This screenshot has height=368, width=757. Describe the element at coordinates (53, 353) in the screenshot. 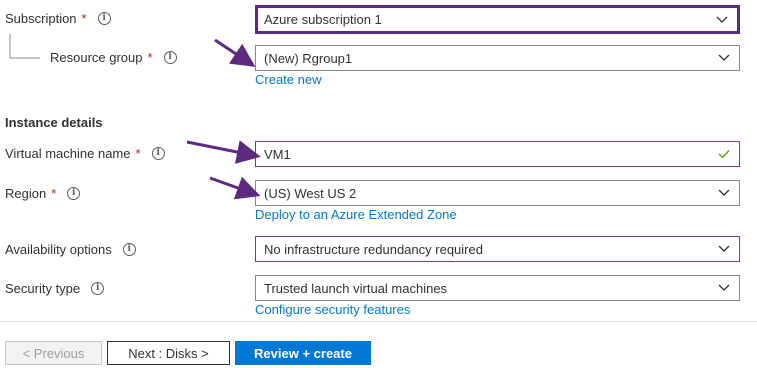

I see `previous-button: < Previous` at that location.